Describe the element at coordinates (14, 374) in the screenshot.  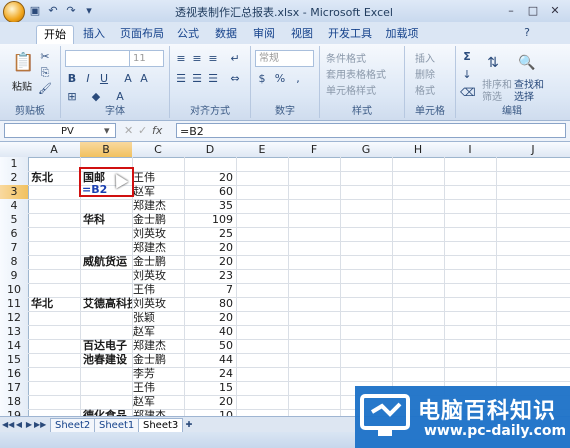
I see `row-header: 16` at that location.